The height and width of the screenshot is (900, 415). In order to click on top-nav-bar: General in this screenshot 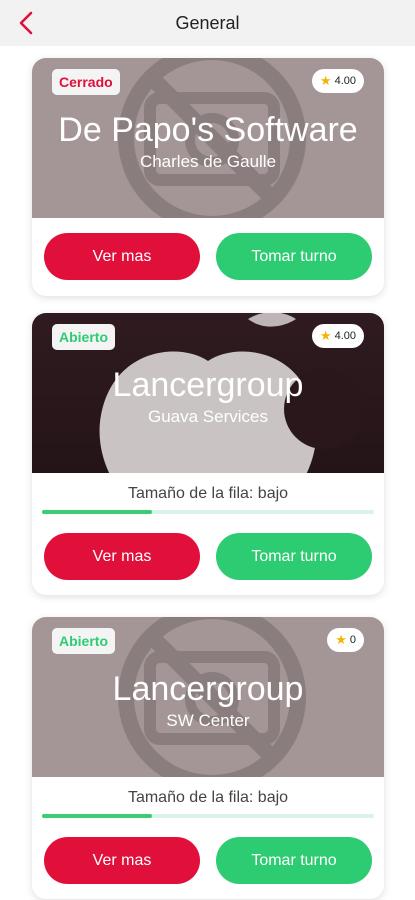, I will do `click(207, 23)`.